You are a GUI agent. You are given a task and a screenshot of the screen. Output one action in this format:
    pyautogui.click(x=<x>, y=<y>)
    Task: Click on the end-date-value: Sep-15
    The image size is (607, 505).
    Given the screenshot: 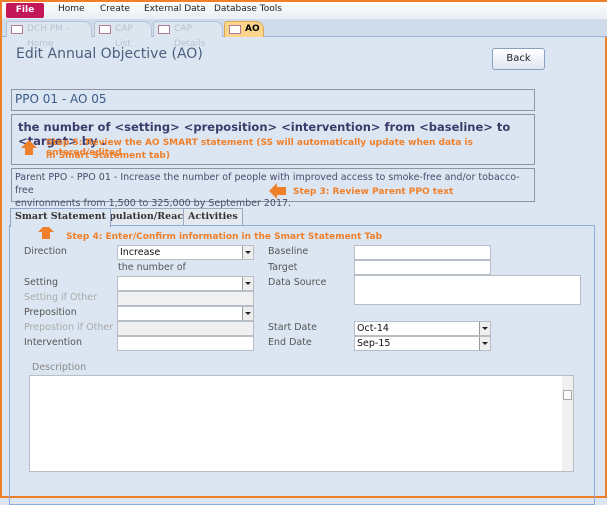 What is the action you would take?
    pyautogui.click(x=374, y=343)
    